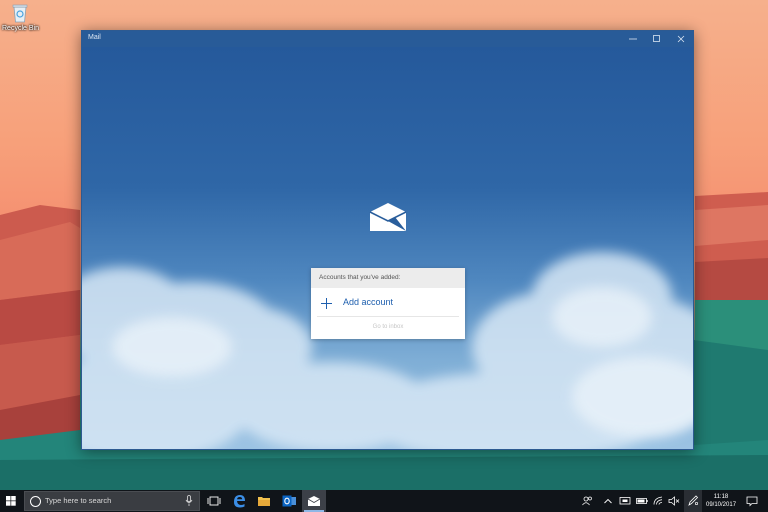  I want to click on plus-icon, so click(326, 302).